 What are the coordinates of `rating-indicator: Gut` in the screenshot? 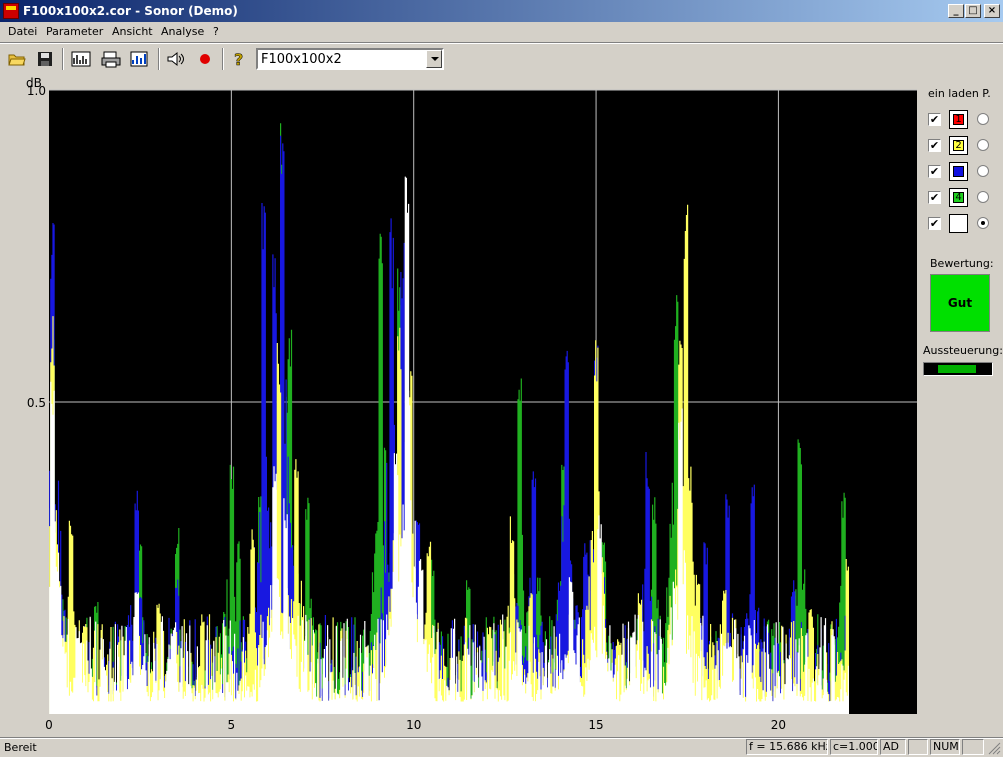 It's located at (960, 303).